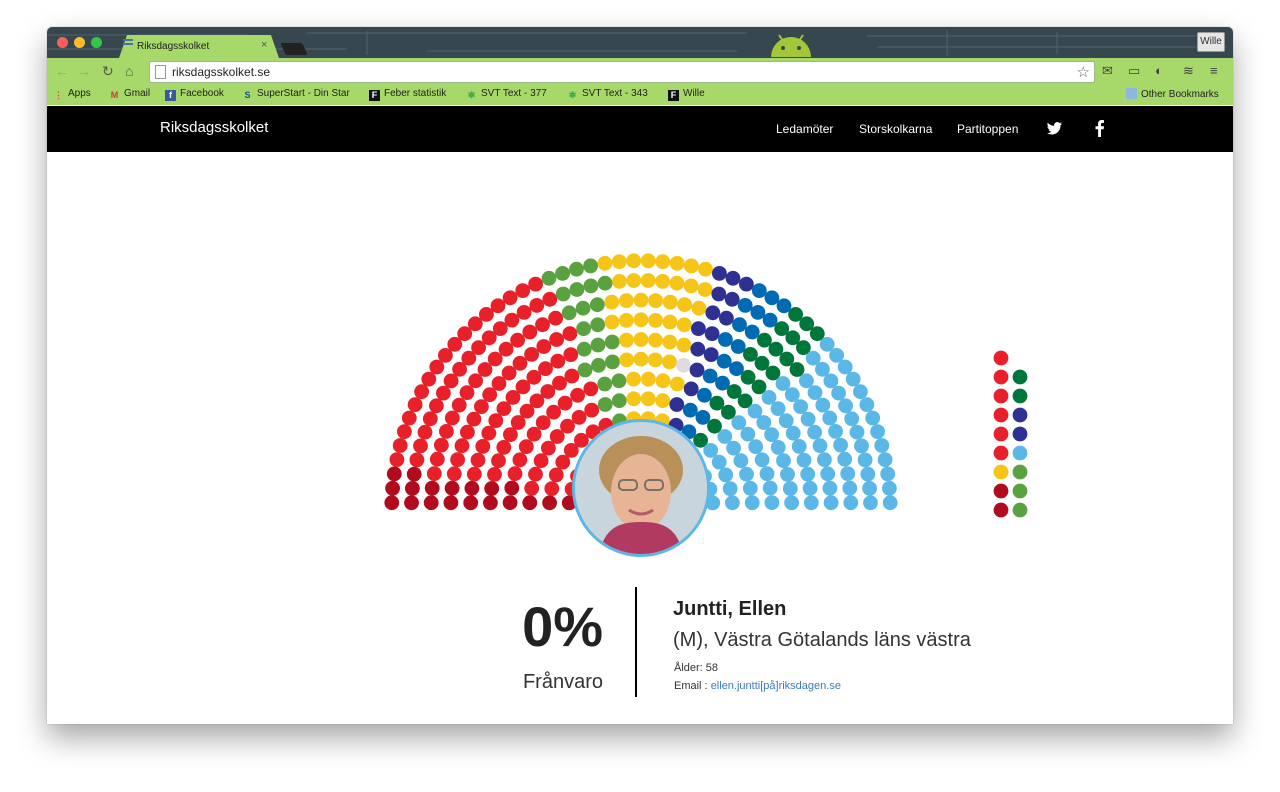 Image resolution: width=1280 pixels, height=792 pixels. Describe the element at coordinates (1020, 415) in the screenshot. I see `extra-seat-kd` at that location.